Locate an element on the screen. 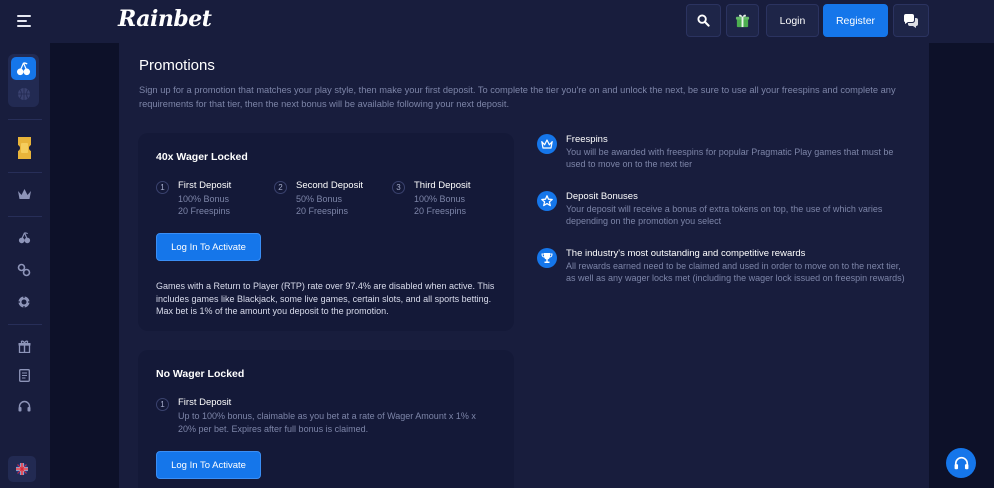  ticket-icon is located at coordinates (24, 148).